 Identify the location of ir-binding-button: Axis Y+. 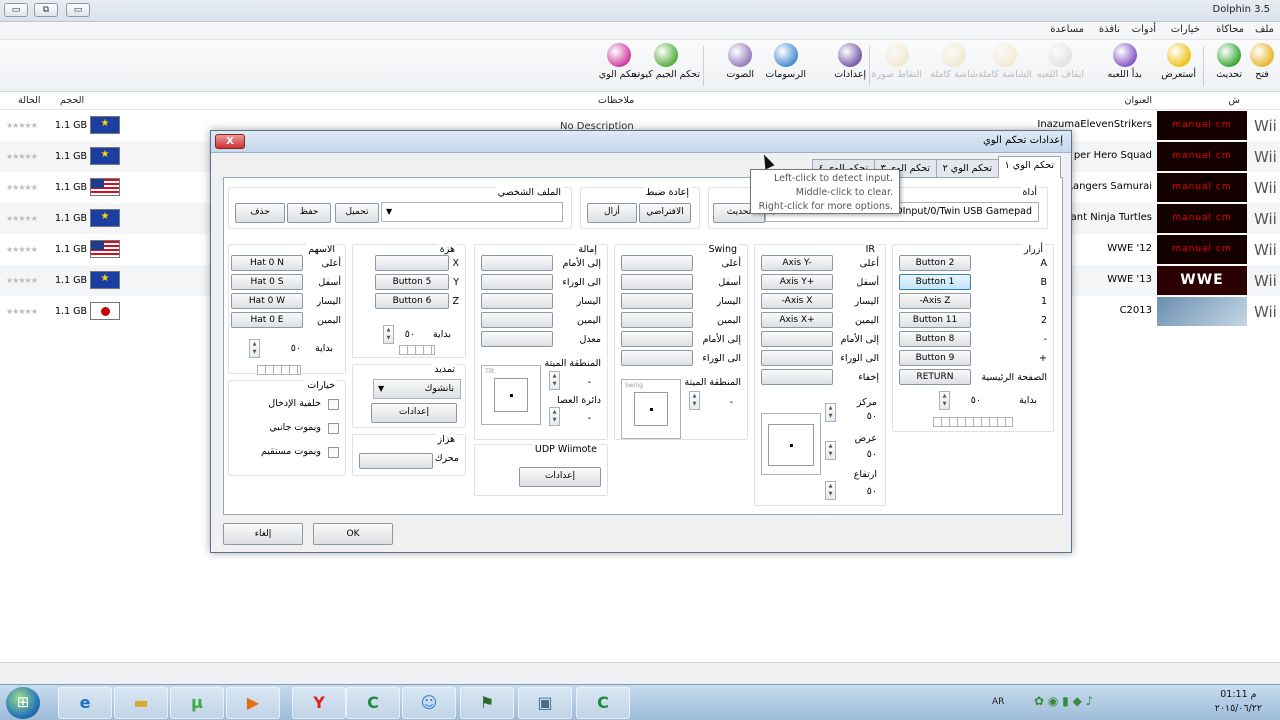
(797, 282).